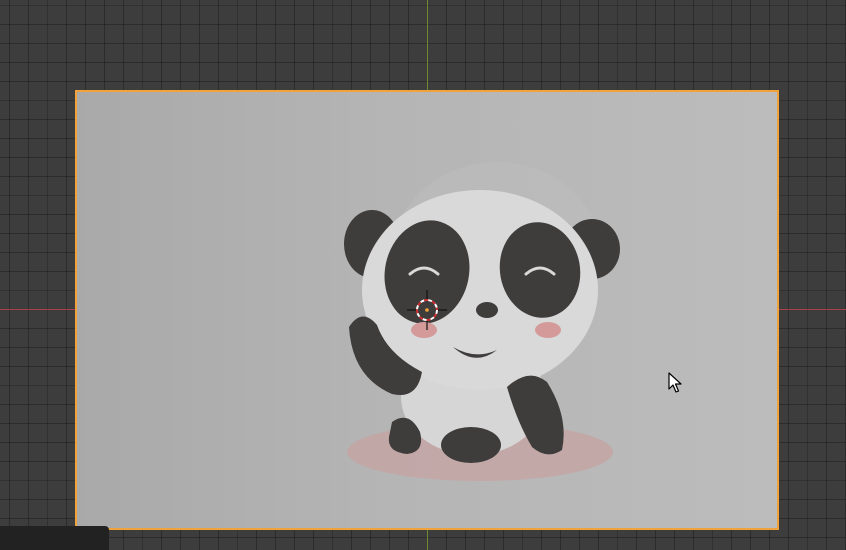 The image size is (846, 550). What do you see at coordinates (548, 330) in the screenshot?
I see `panda-right-cheek` at bounding box center [548, 330].